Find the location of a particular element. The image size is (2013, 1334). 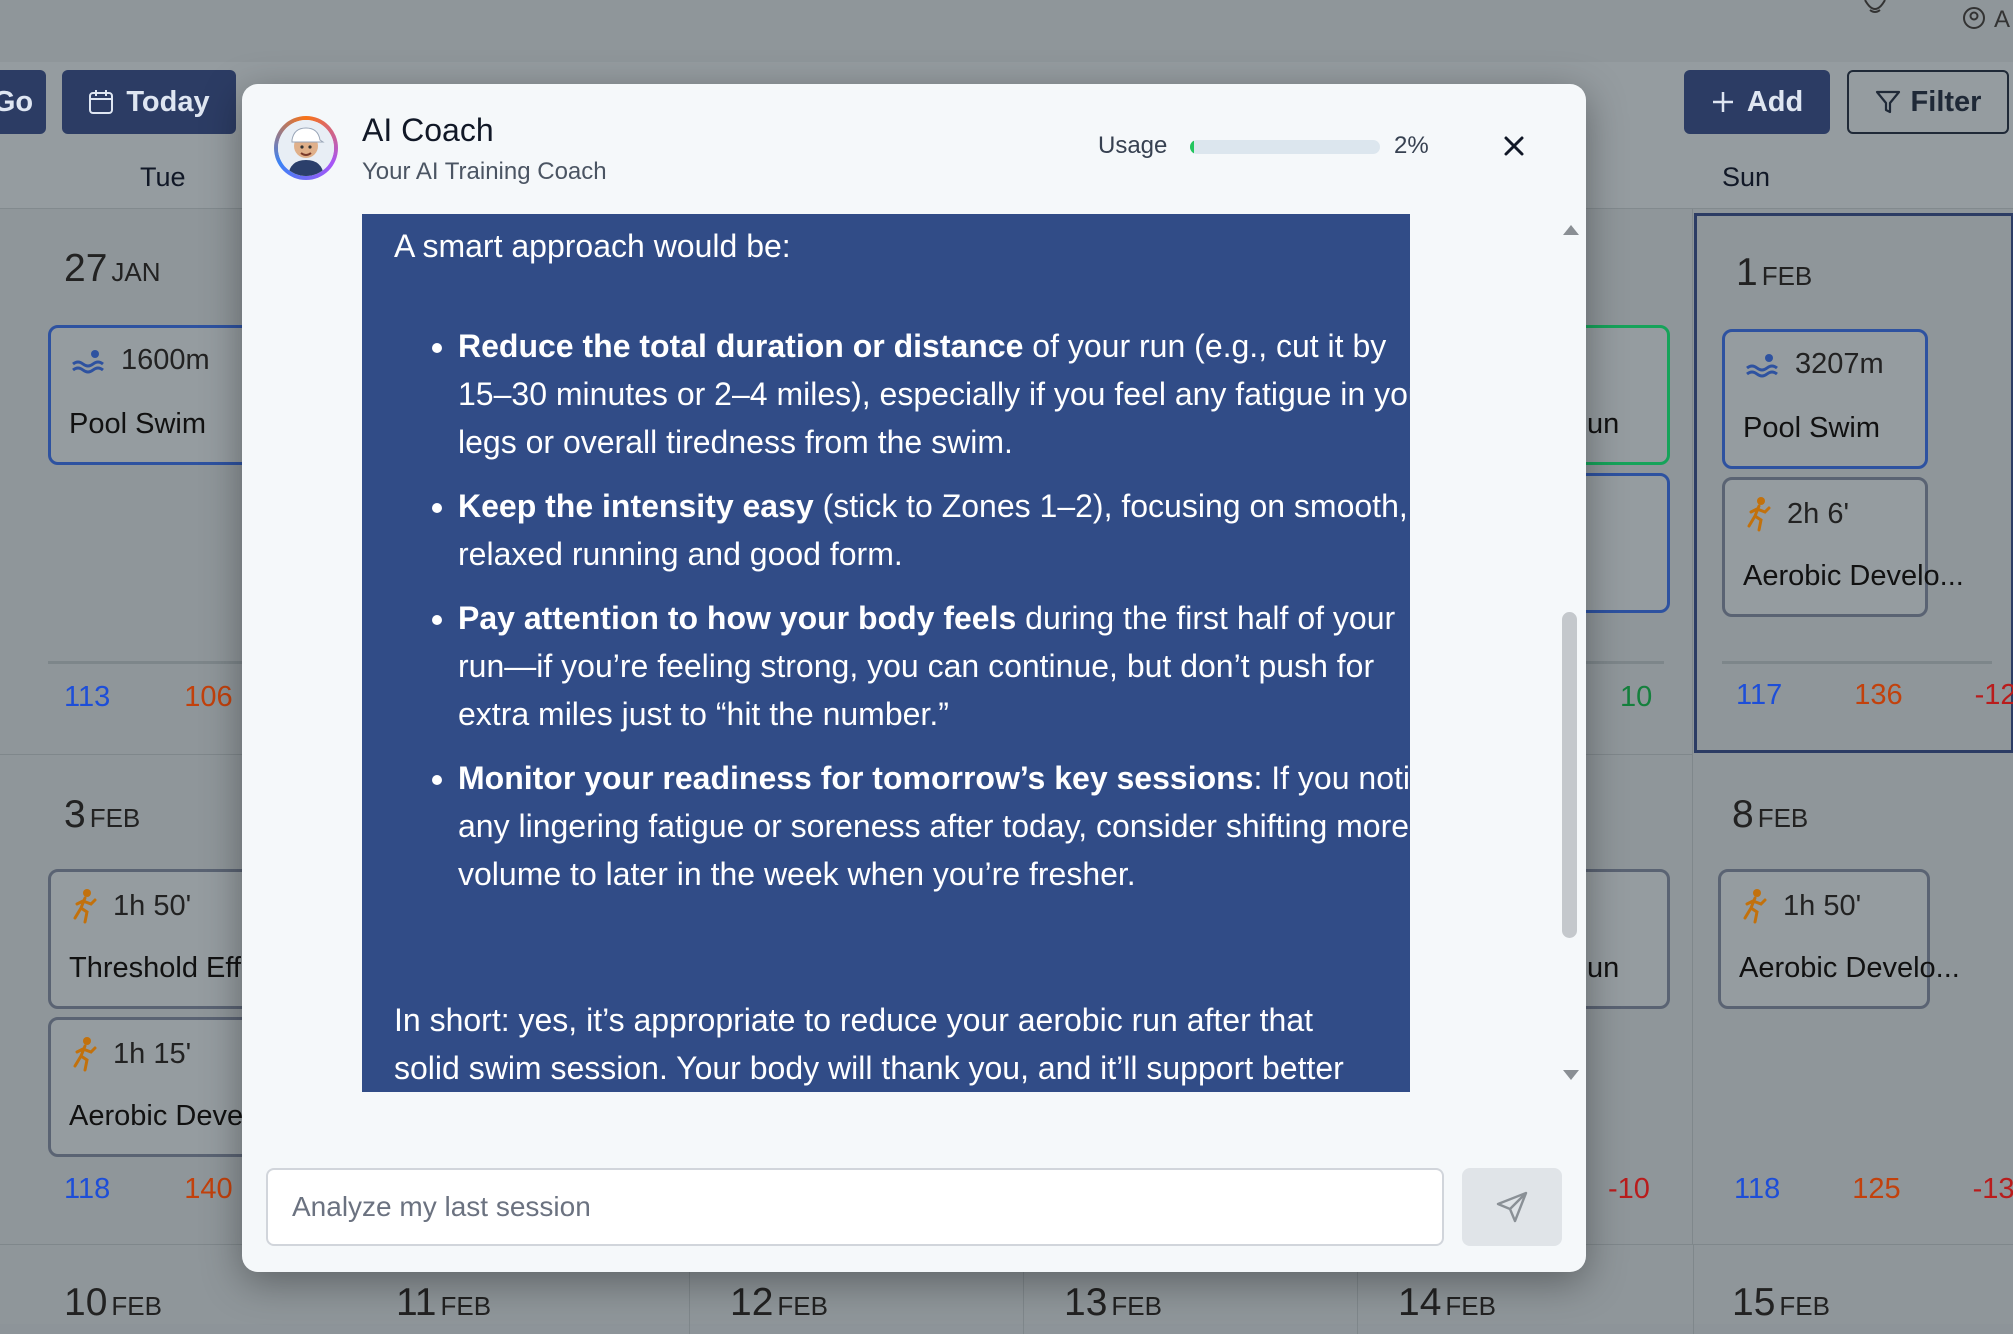

coach-avatar-icon is located at coordinates (306, 148).